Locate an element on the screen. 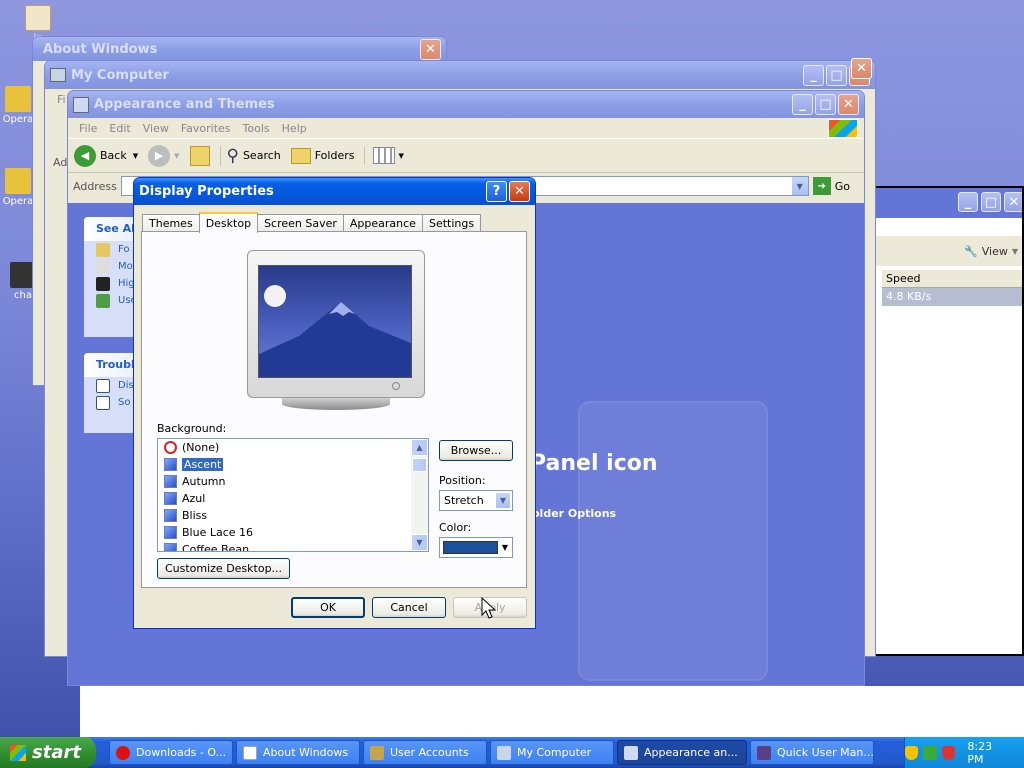 The height and width of the screenshot is (768, 1024). view-button: View is located at coordinates (995, 251).